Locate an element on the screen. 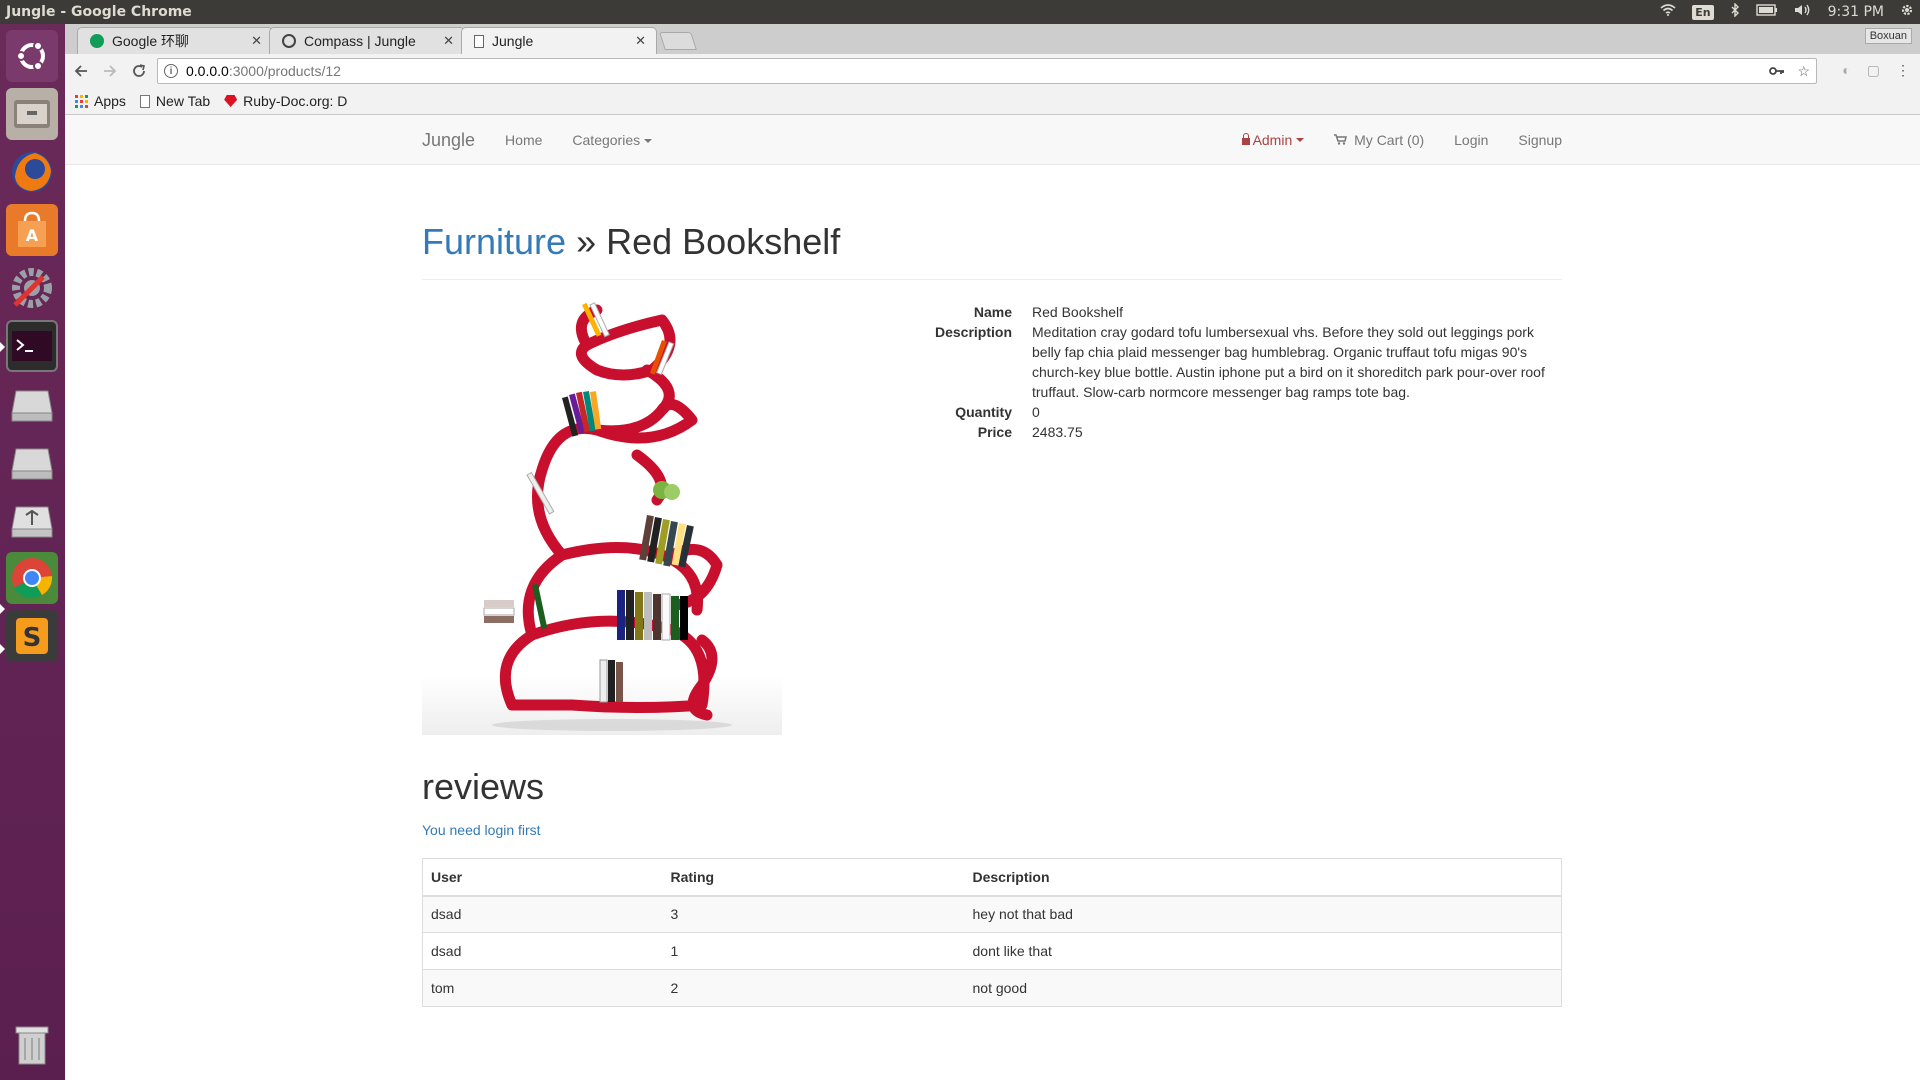 The width and height of the screenshot is (1920, 1080). nav-login-link: Login is located at coordinates (1471, 140).